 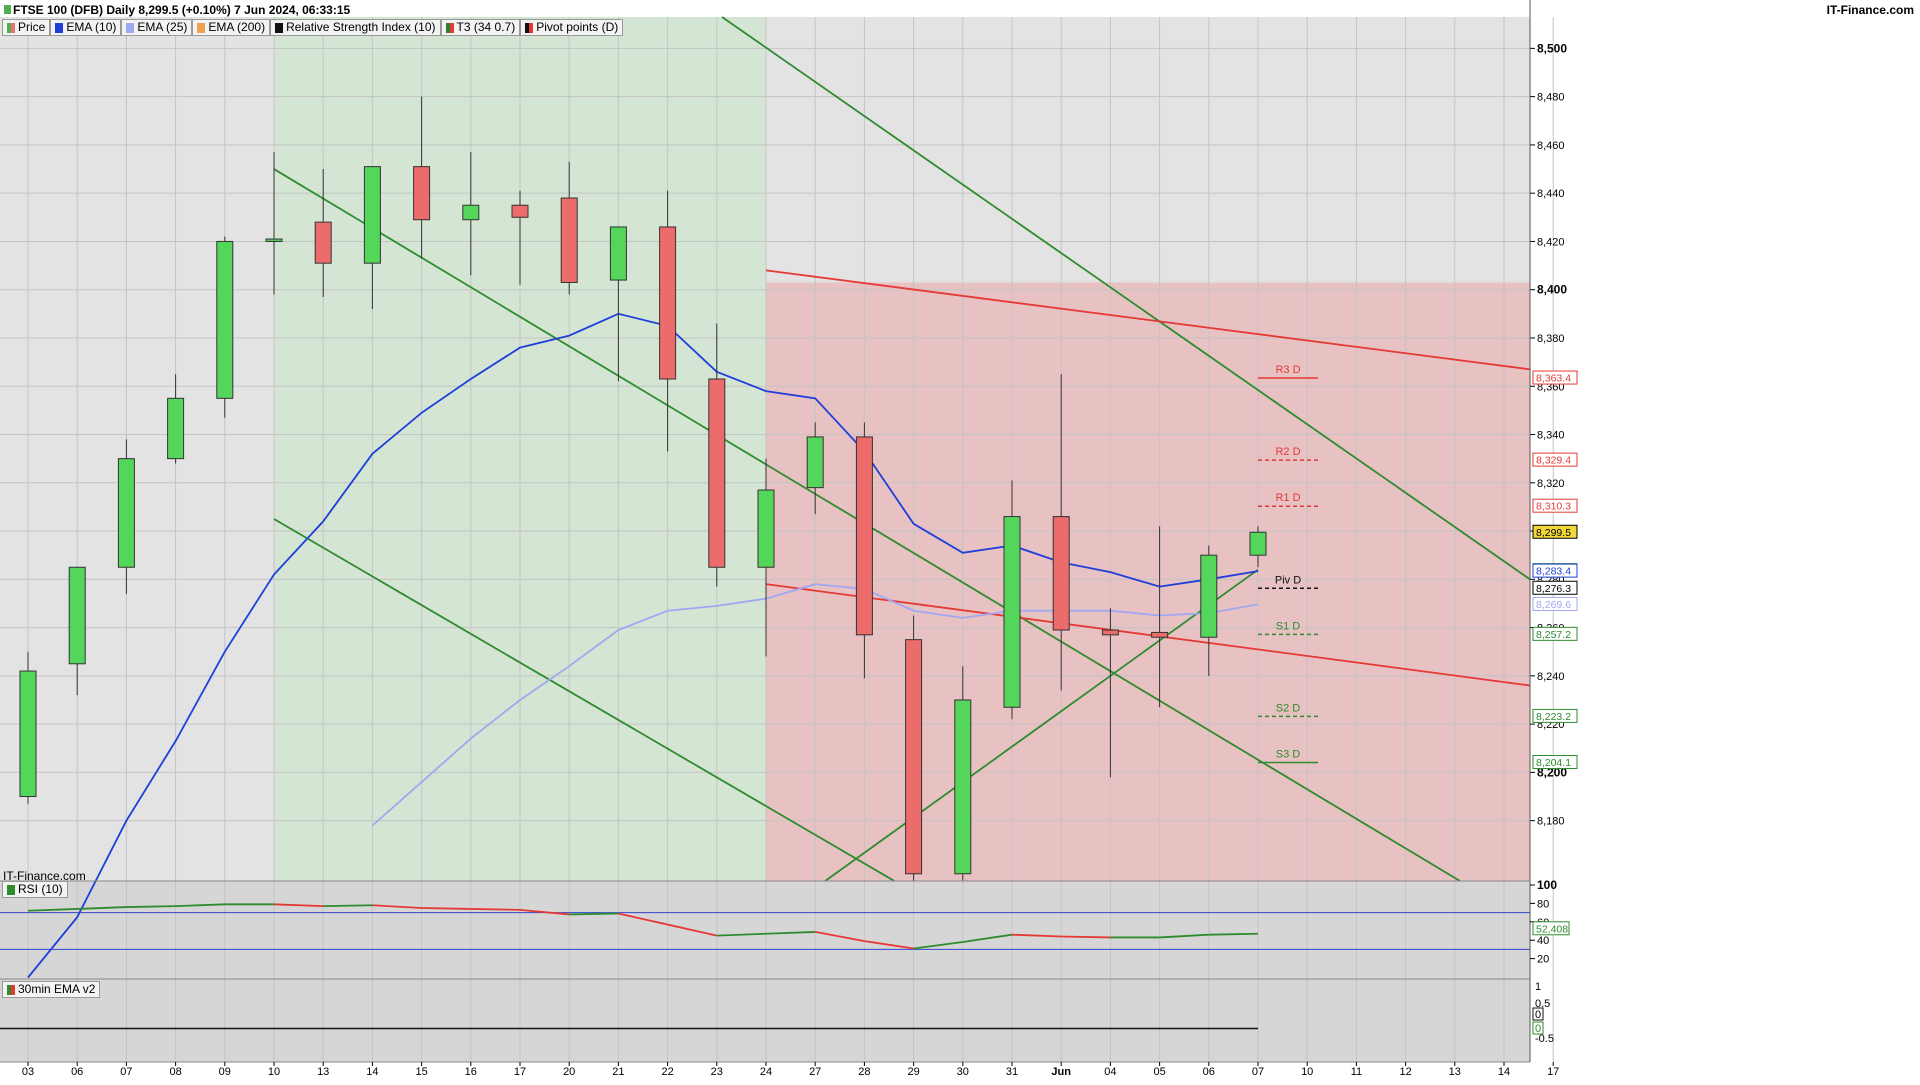 What do you see at coordinates (1061, 1072) in the screenshot?
I see `x-tick-label: Jun` at bounding box center [1061, 1072].